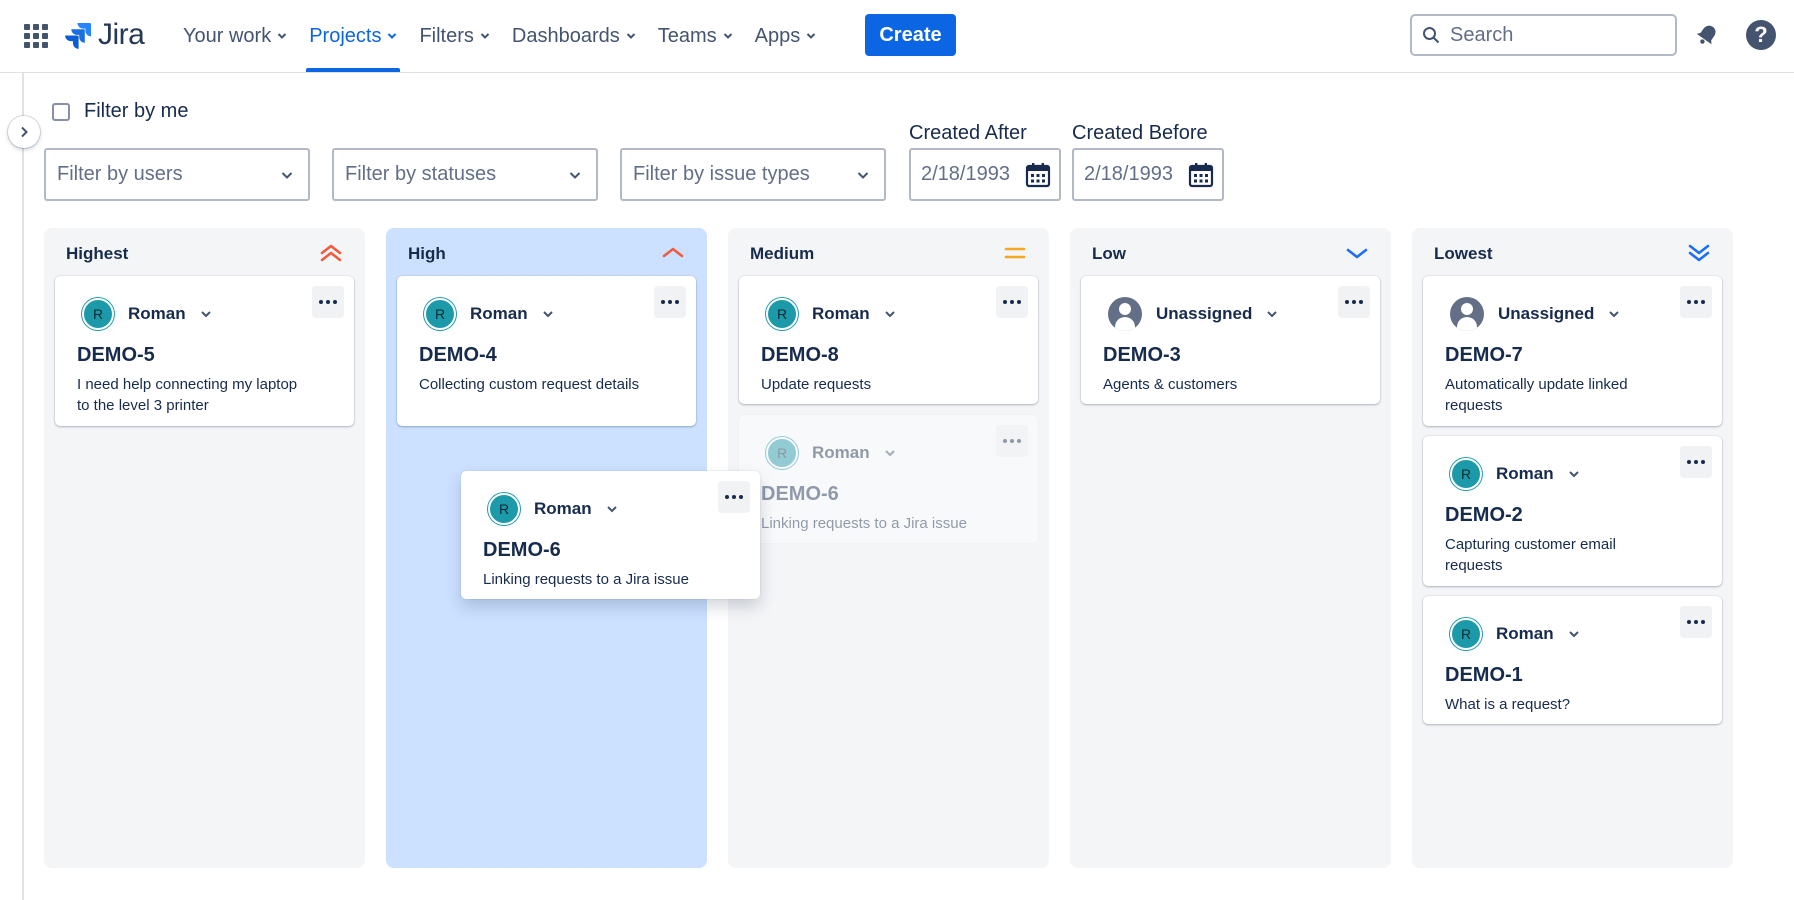  I want to click on issue-key: DEMO-2, so click(1484, 515).